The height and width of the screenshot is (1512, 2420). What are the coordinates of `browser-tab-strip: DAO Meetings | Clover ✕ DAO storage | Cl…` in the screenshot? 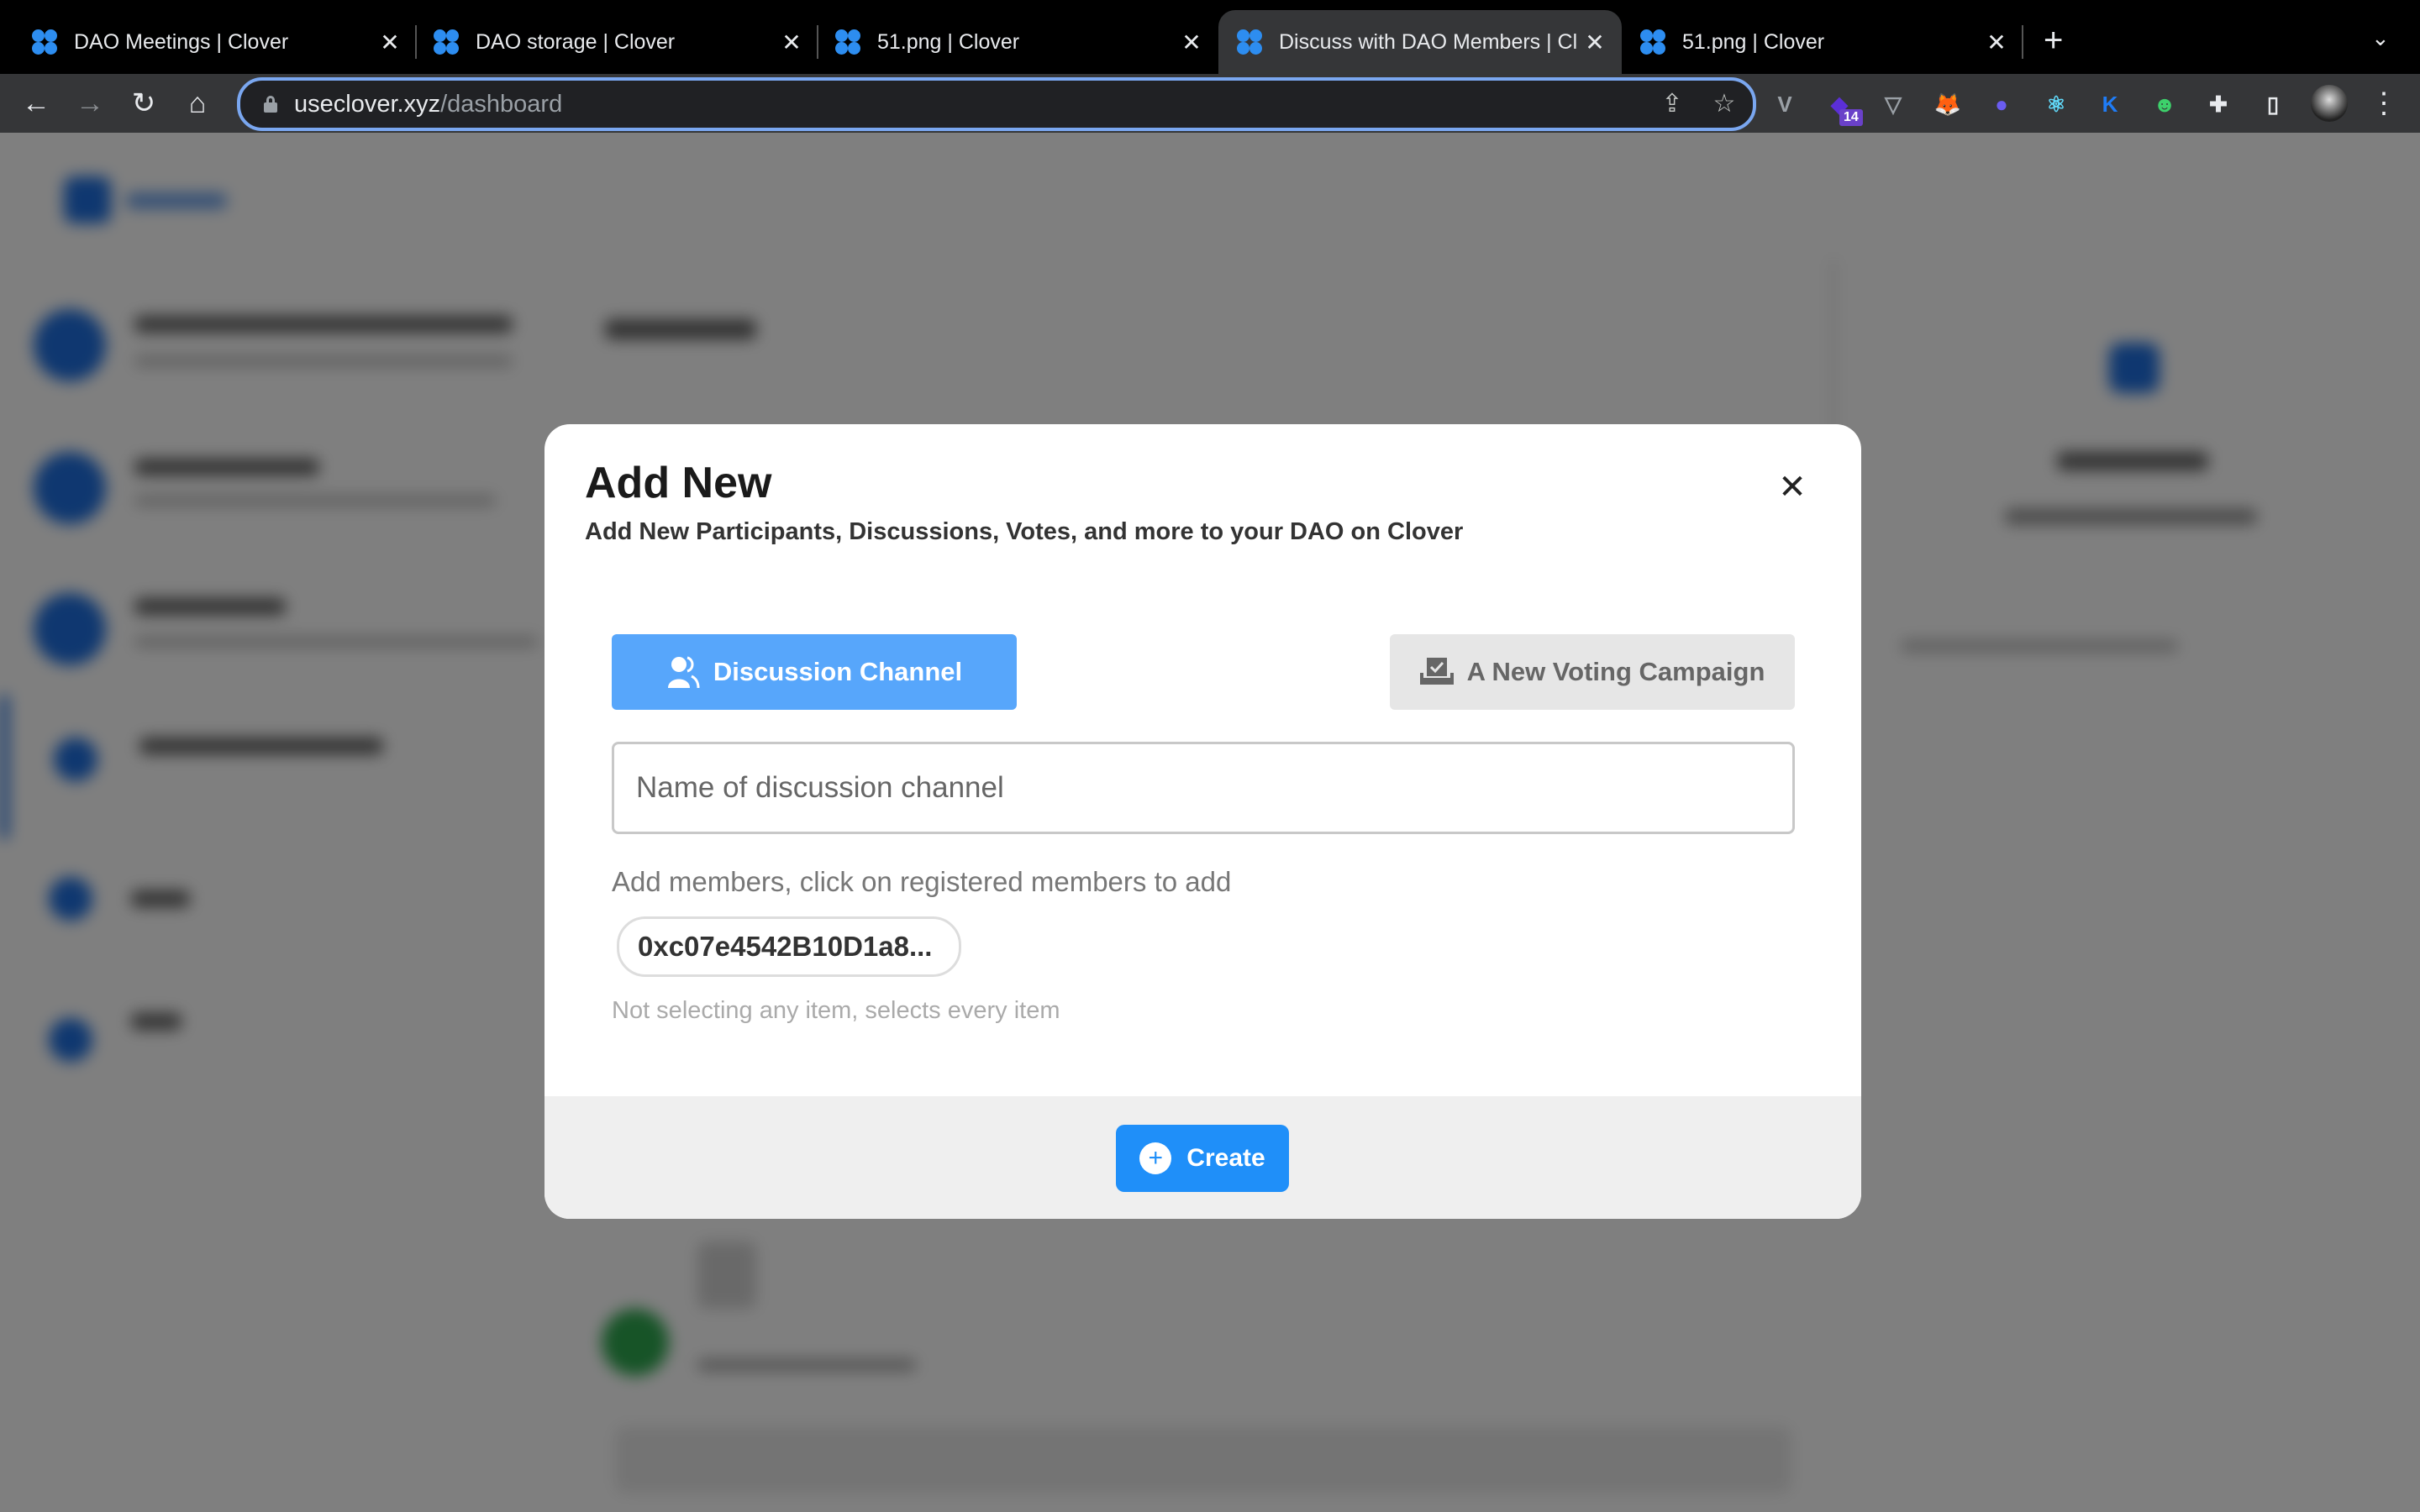 It's located at (1210, 37).